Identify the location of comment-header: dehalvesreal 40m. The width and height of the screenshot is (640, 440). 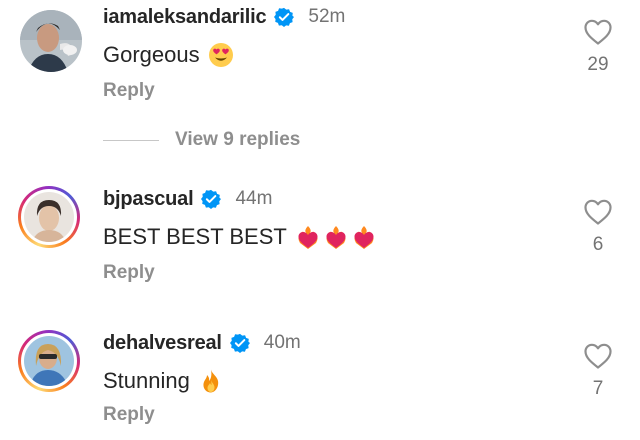
(202, 343).